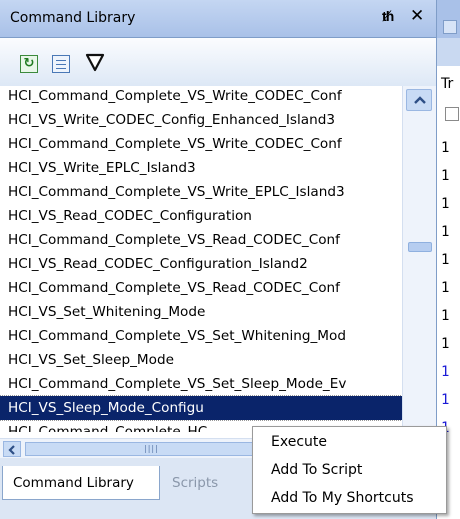 The width and height of the screenshot is (460, 519). I want to click on command-row: HCI_VS_Set_Whitening_Mode, so click(201, 312).